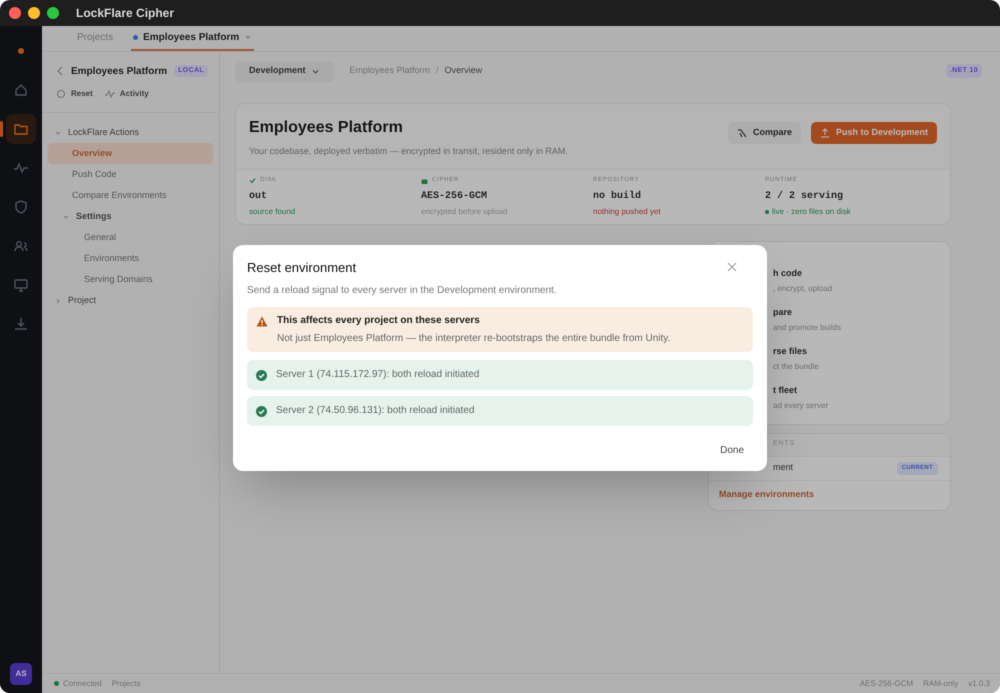 This screenshot has width=1000, height=693. I want to click on action-title: pare, so click(861, 313).